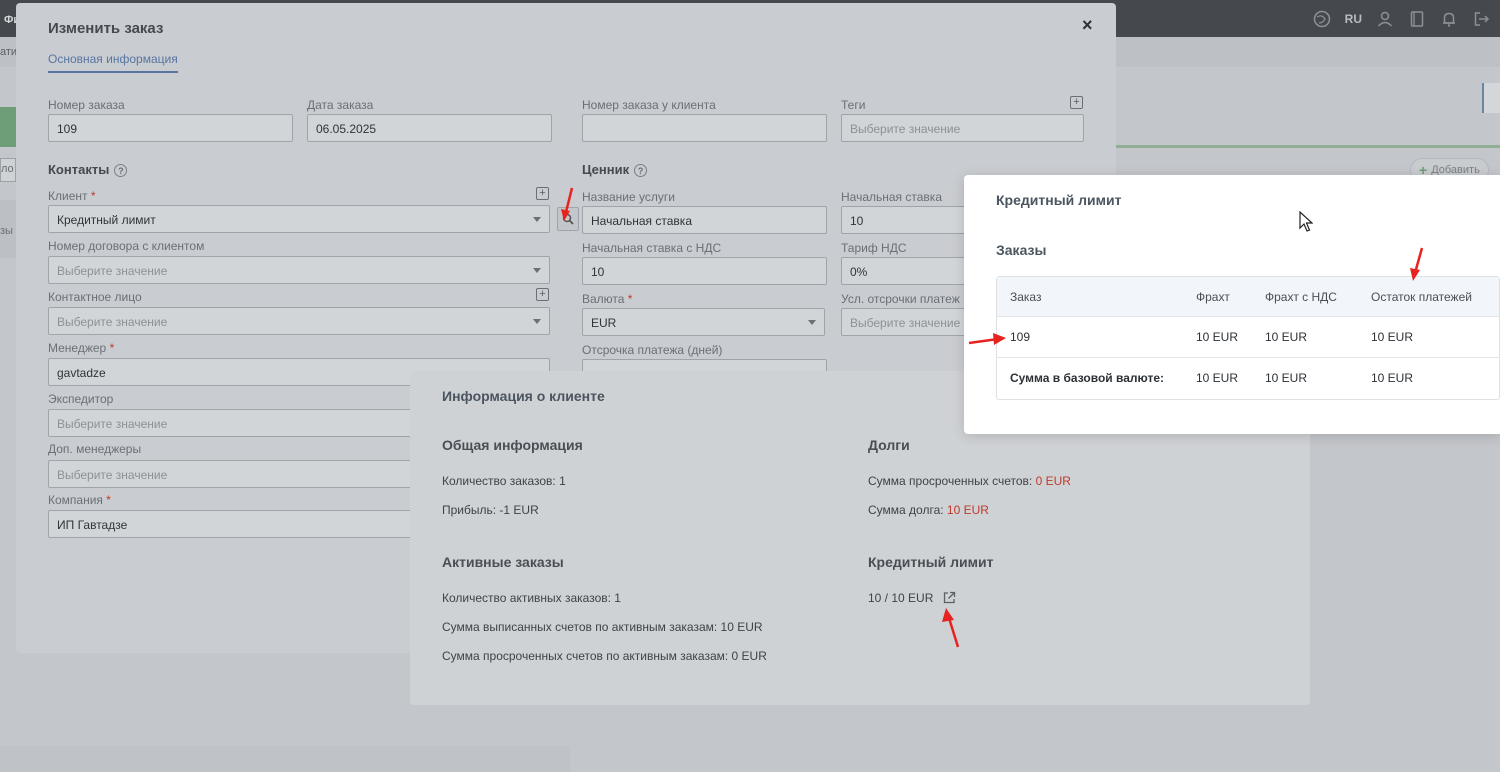 This screenshot has width=1500, height=772. I want to click on credit-limit-heading: Кредитный лимит, so click(931, 562).